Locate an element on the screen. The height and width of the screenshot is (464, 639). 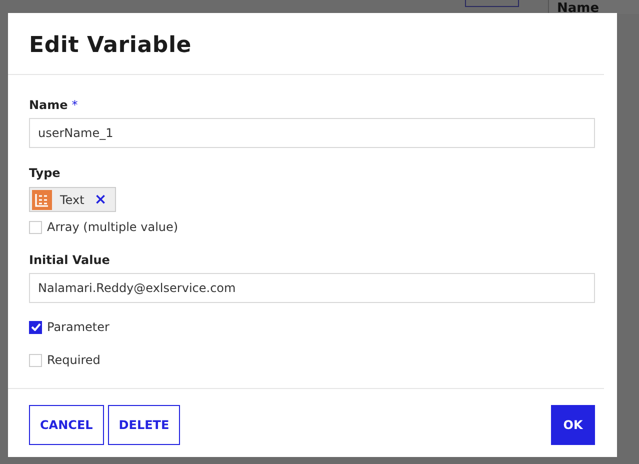
field-label: Name is located at coordinates (48, 105).